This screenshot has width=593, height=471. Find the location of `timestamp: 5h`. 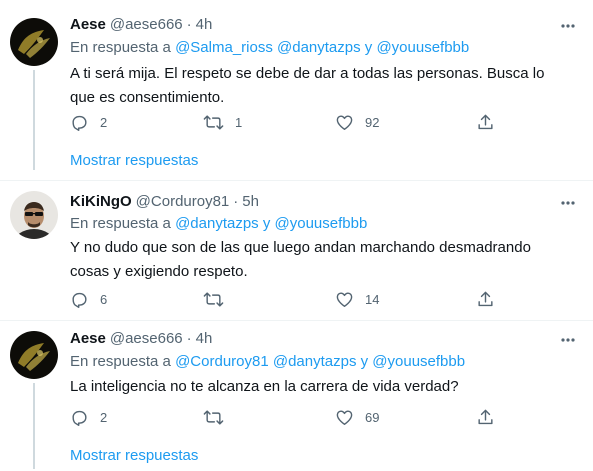

timestamp: 5h is located at coordinates (250, 201).